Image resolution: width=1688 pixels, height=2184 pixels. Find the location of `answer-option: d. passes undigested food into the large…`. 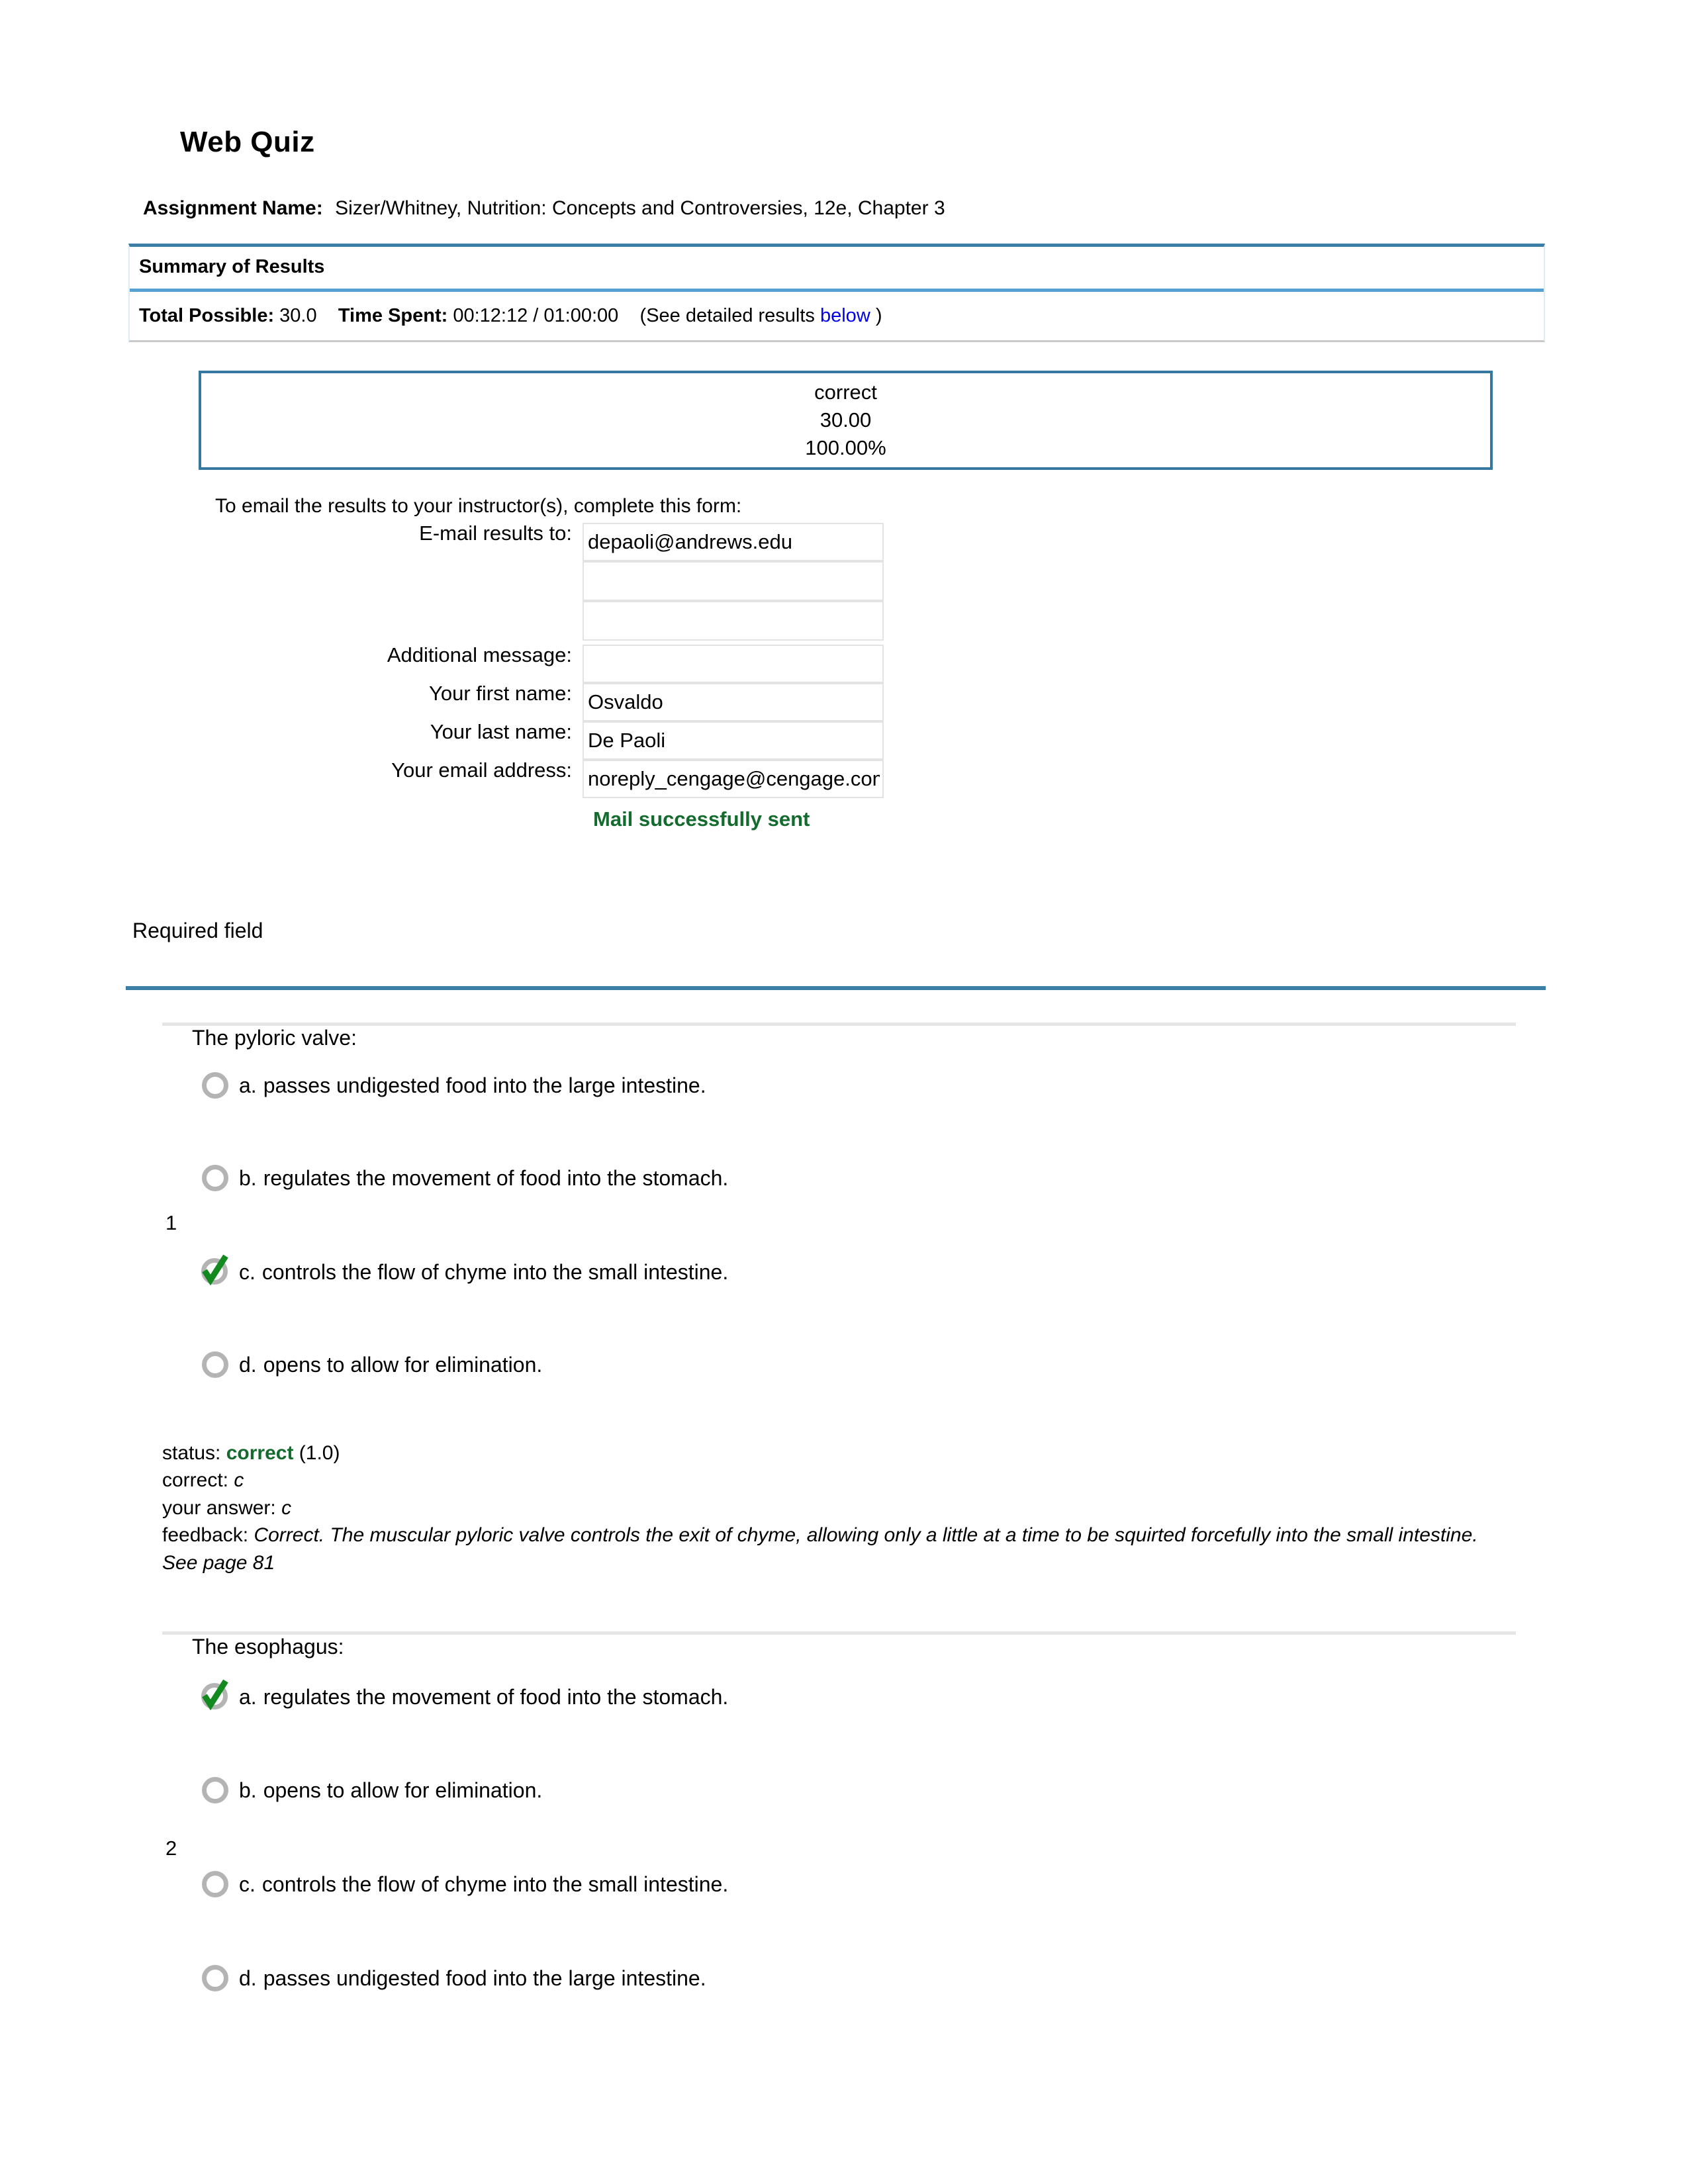

answer-option: d. passes undigested food into the large… is located at coordinates (454, 1978).